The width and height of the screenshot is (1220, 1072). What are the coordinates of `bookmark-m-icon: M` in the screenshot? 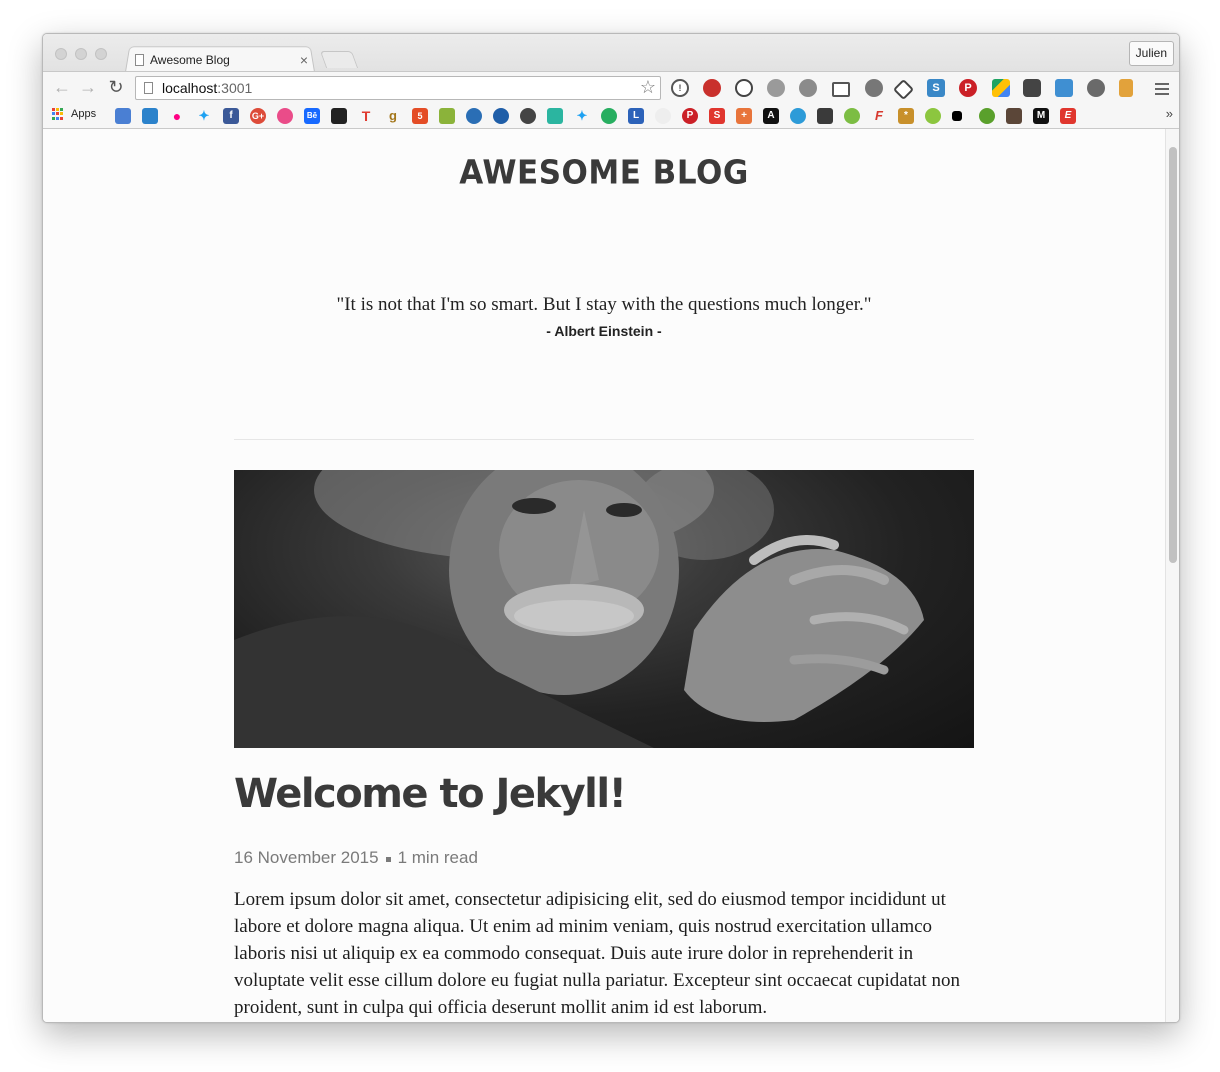 It's located at (1041, 116).